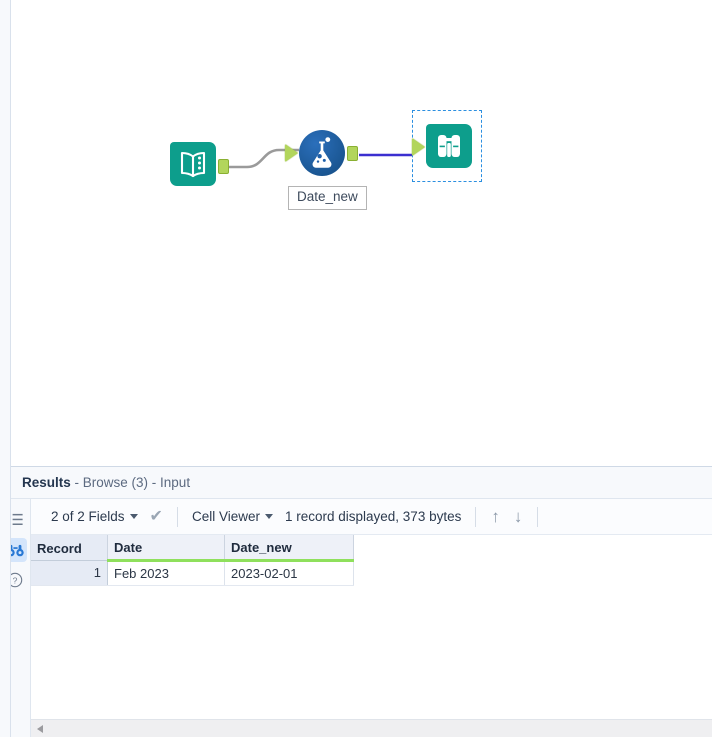  I want to click on view-mode-dropdown: Cell Viewer, so click(232, 517).